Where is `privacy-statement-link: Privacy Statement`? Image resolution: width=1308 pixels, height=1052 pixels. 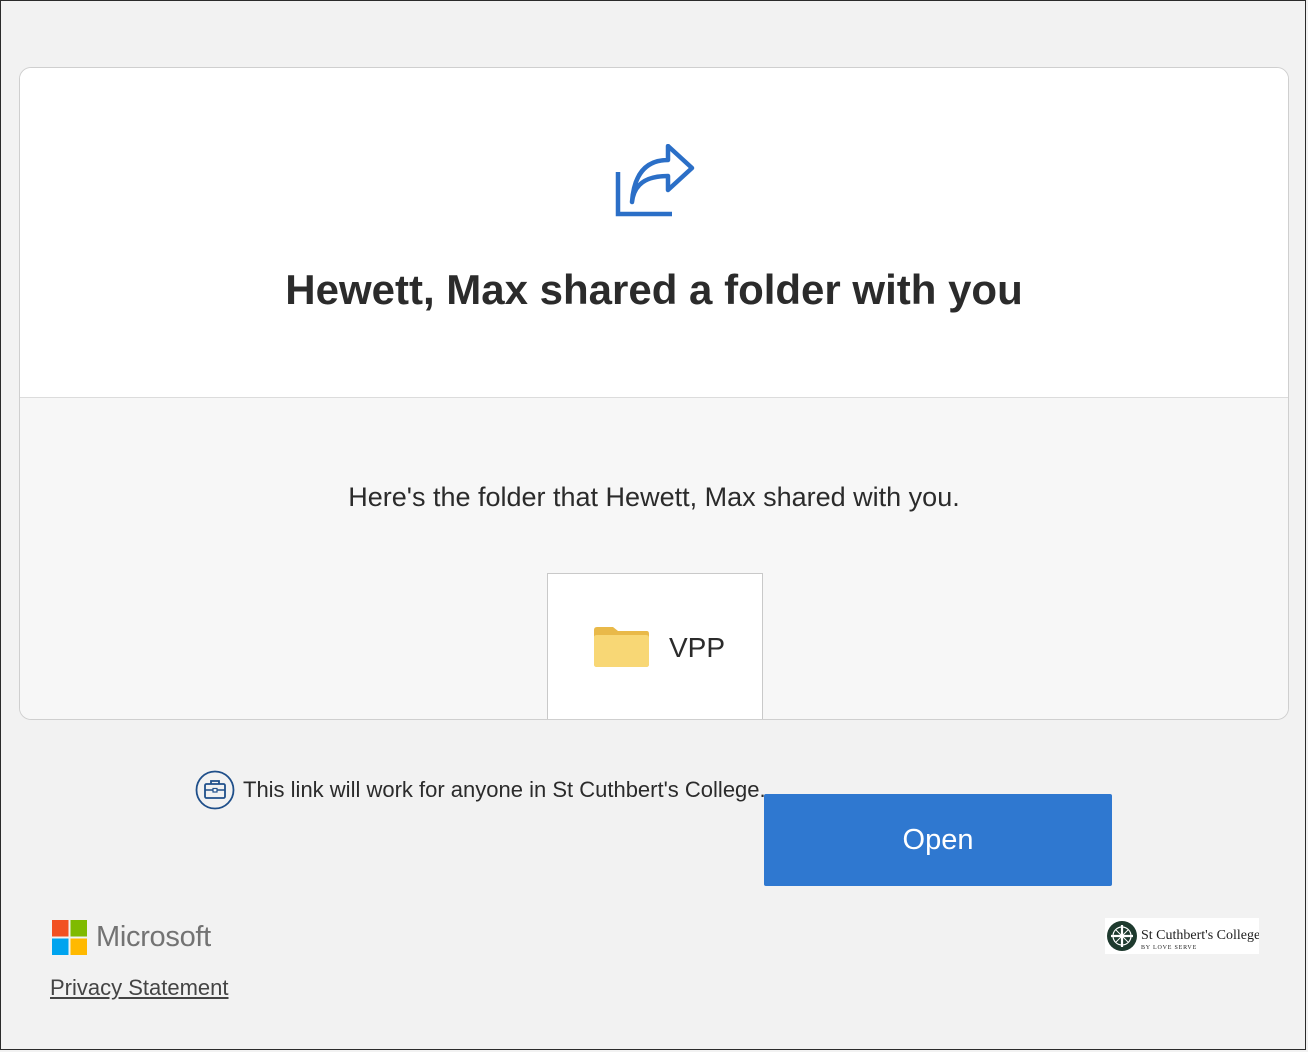 privacy-statement-link: Privacy Statement is located at coordinates (139, 988).